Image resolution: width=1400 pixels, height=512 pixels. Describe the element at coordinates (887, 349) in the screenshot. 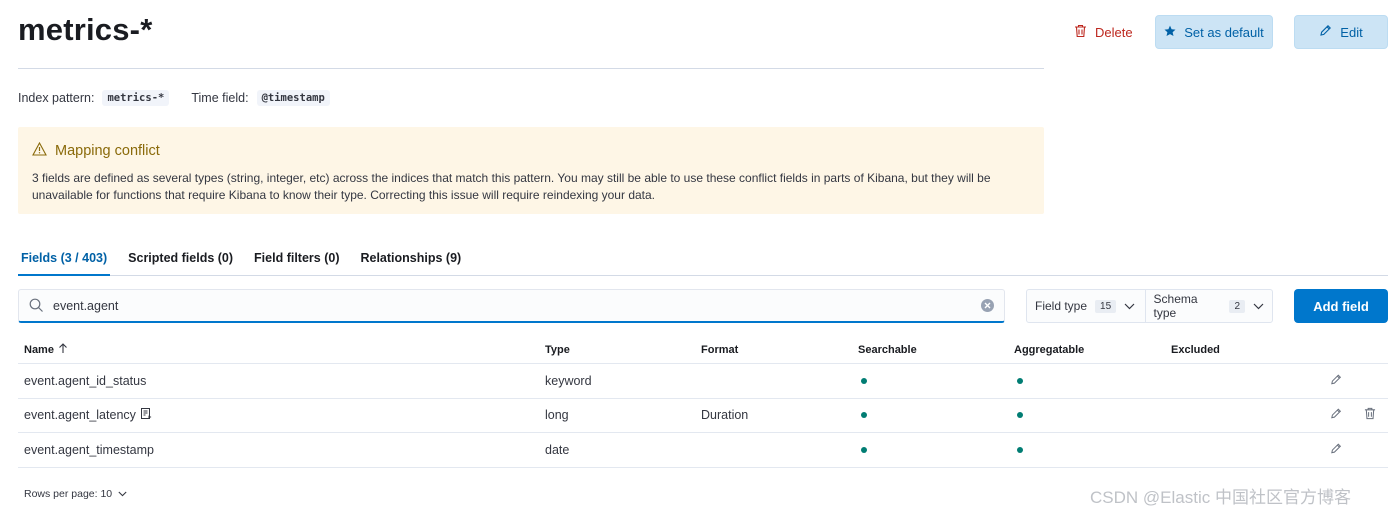

I see `column-header-searchable: Searchable` at that location.